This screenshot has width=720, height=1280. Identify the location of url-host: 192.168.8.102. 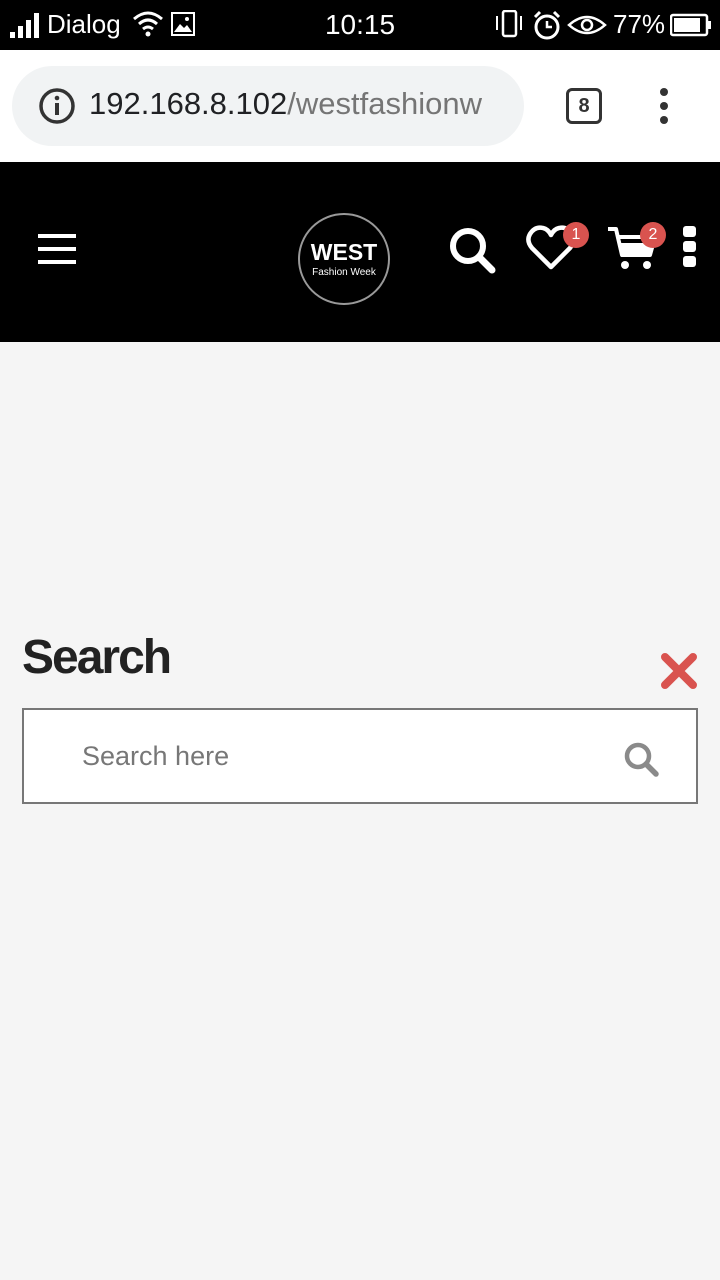
(188, 103).